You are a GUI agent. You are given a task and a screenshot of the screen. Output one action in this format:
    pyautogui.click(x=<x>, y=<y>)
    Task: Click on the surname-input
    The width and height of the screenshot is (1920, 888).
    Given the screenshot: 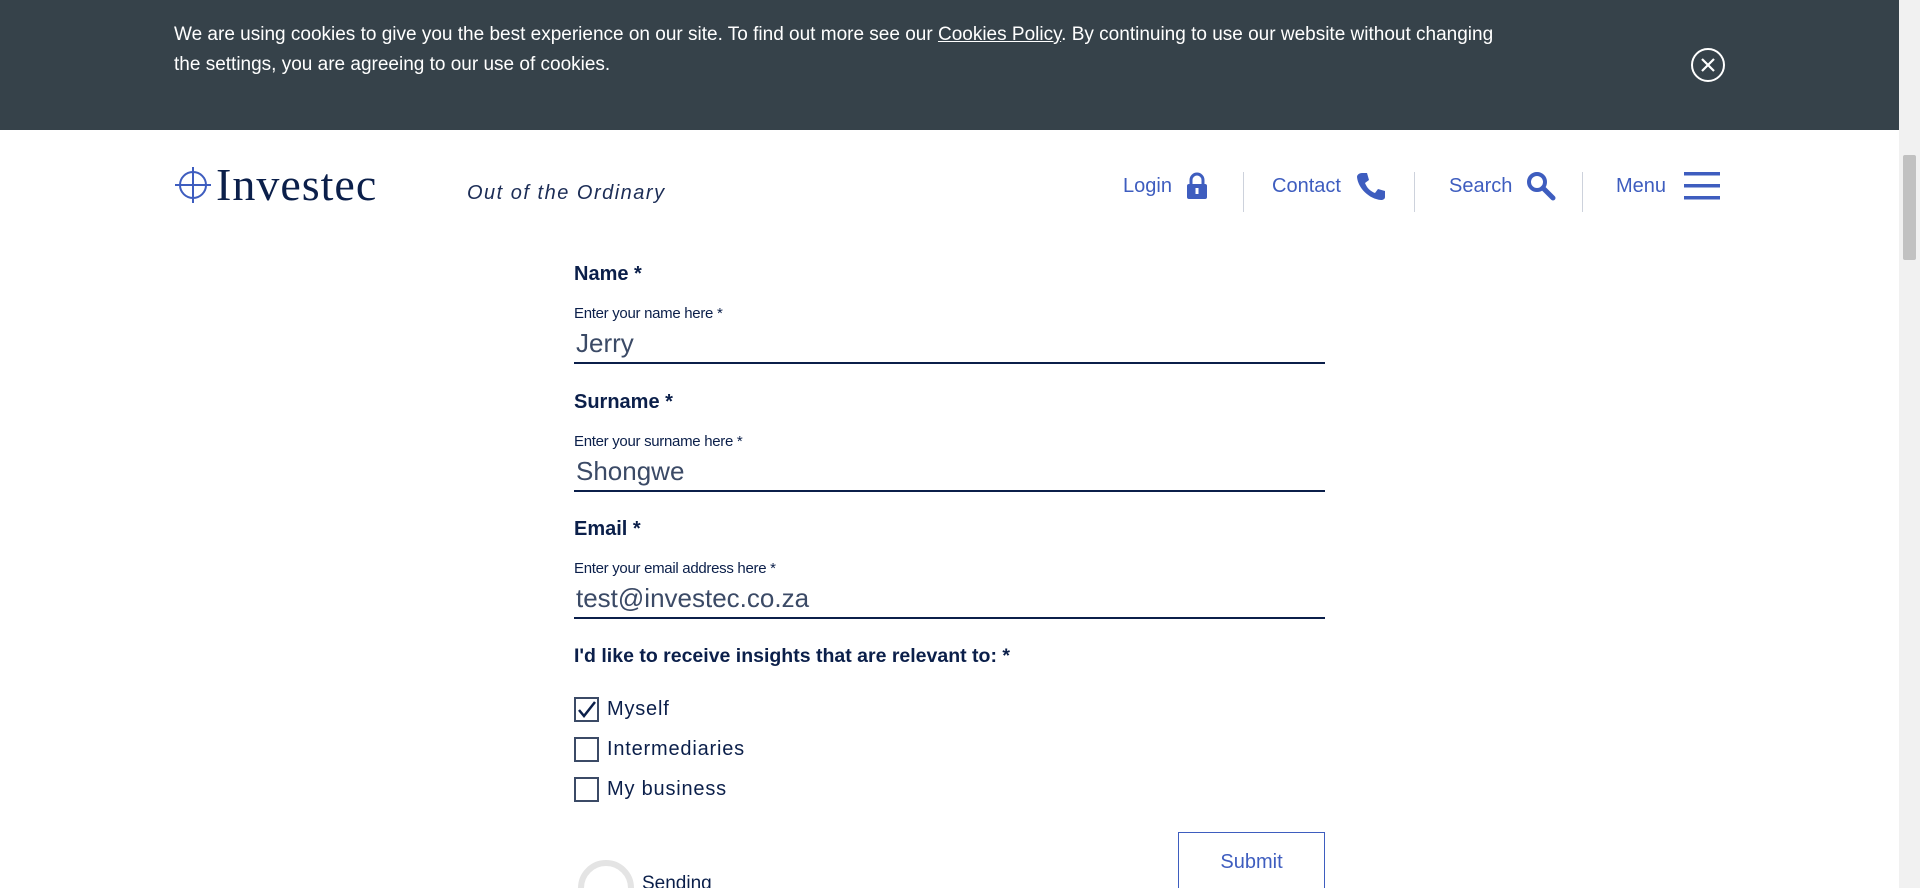 What is the action you would take?
    pyautogui.click(x=949, y=472)
    